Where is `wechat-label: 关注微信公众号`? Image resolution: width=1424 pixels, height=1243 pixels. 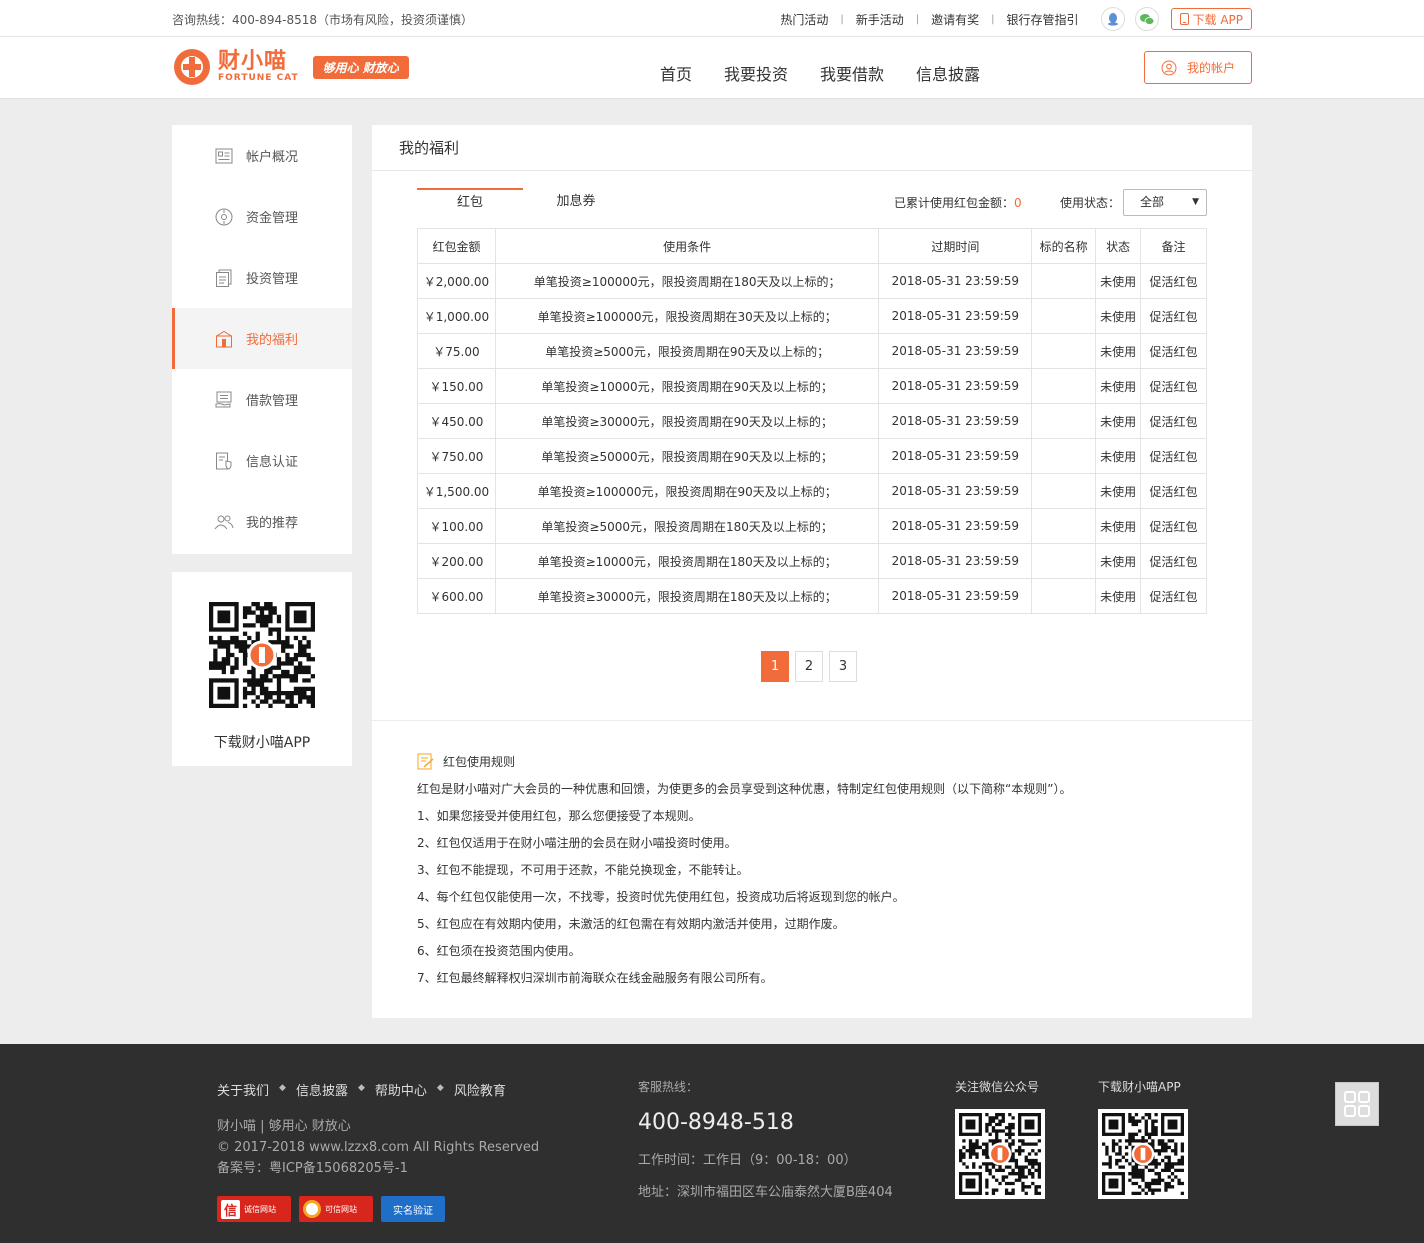
wechat-label: 关注微信公众号 is located at coordinates (997, 1087).